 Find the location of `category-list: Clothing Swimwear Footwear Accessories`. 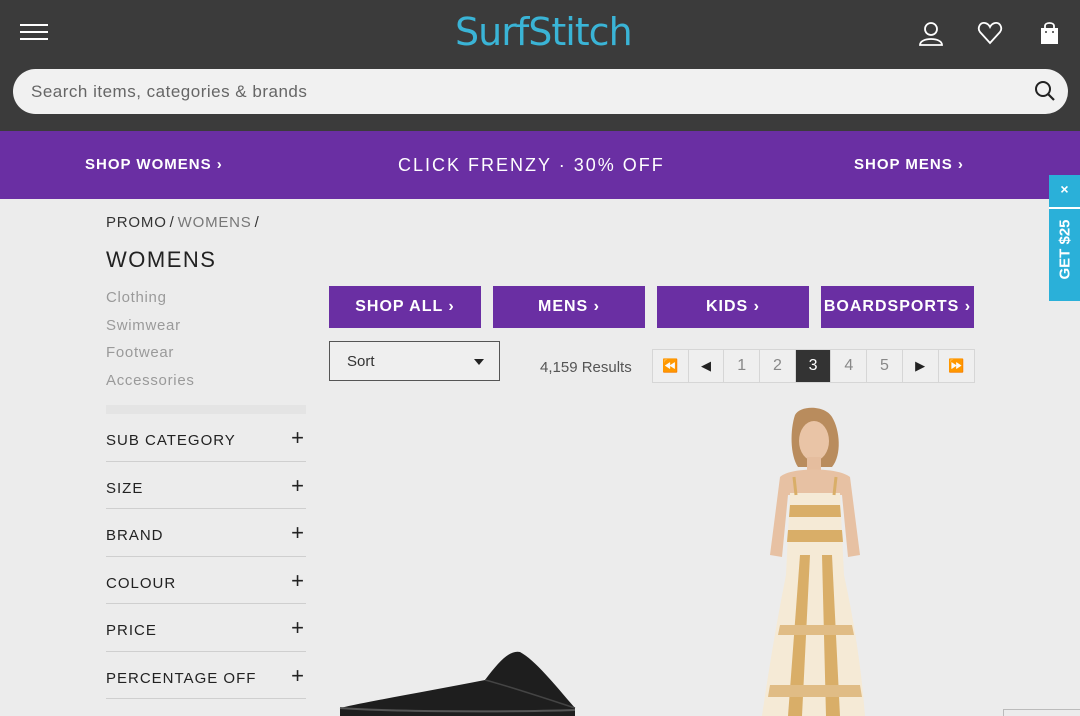

category-list: Clothing Swimwear Footwear Accessories is located at coordinates (150, 344).